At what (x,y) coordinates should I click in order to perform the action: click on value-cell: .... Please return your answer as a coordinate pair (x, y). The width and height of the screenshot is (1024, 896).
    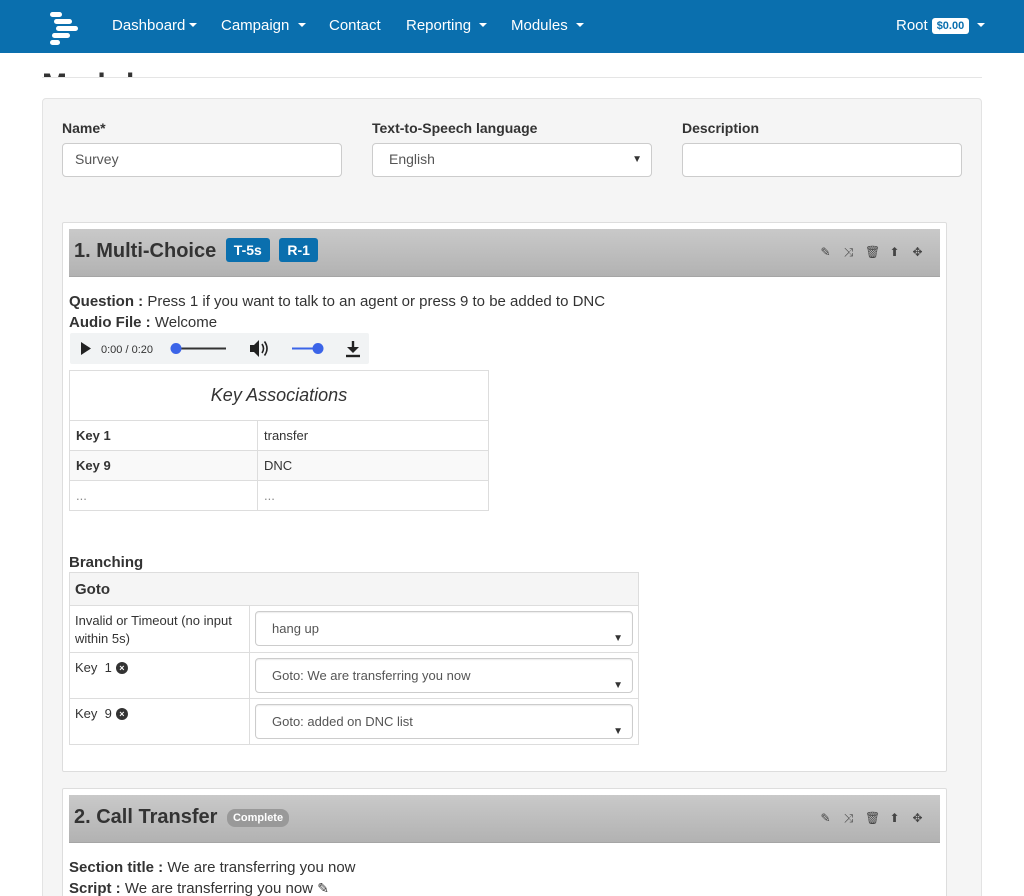
    Looking at the image, I should click on (373, 495).